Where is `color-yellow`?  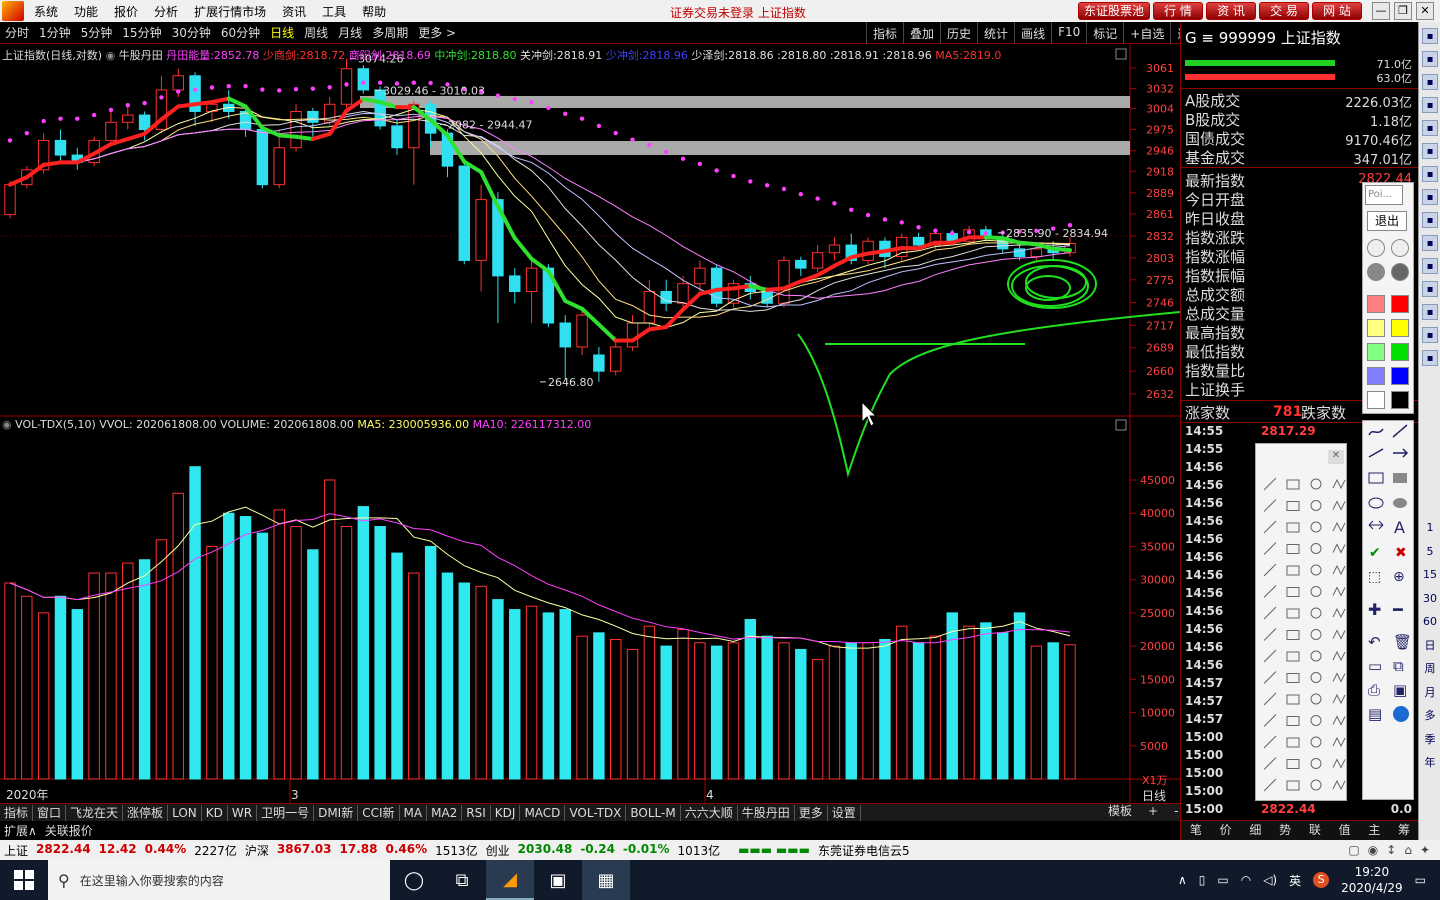 color-yellow is located at coordinates (1400, 328).